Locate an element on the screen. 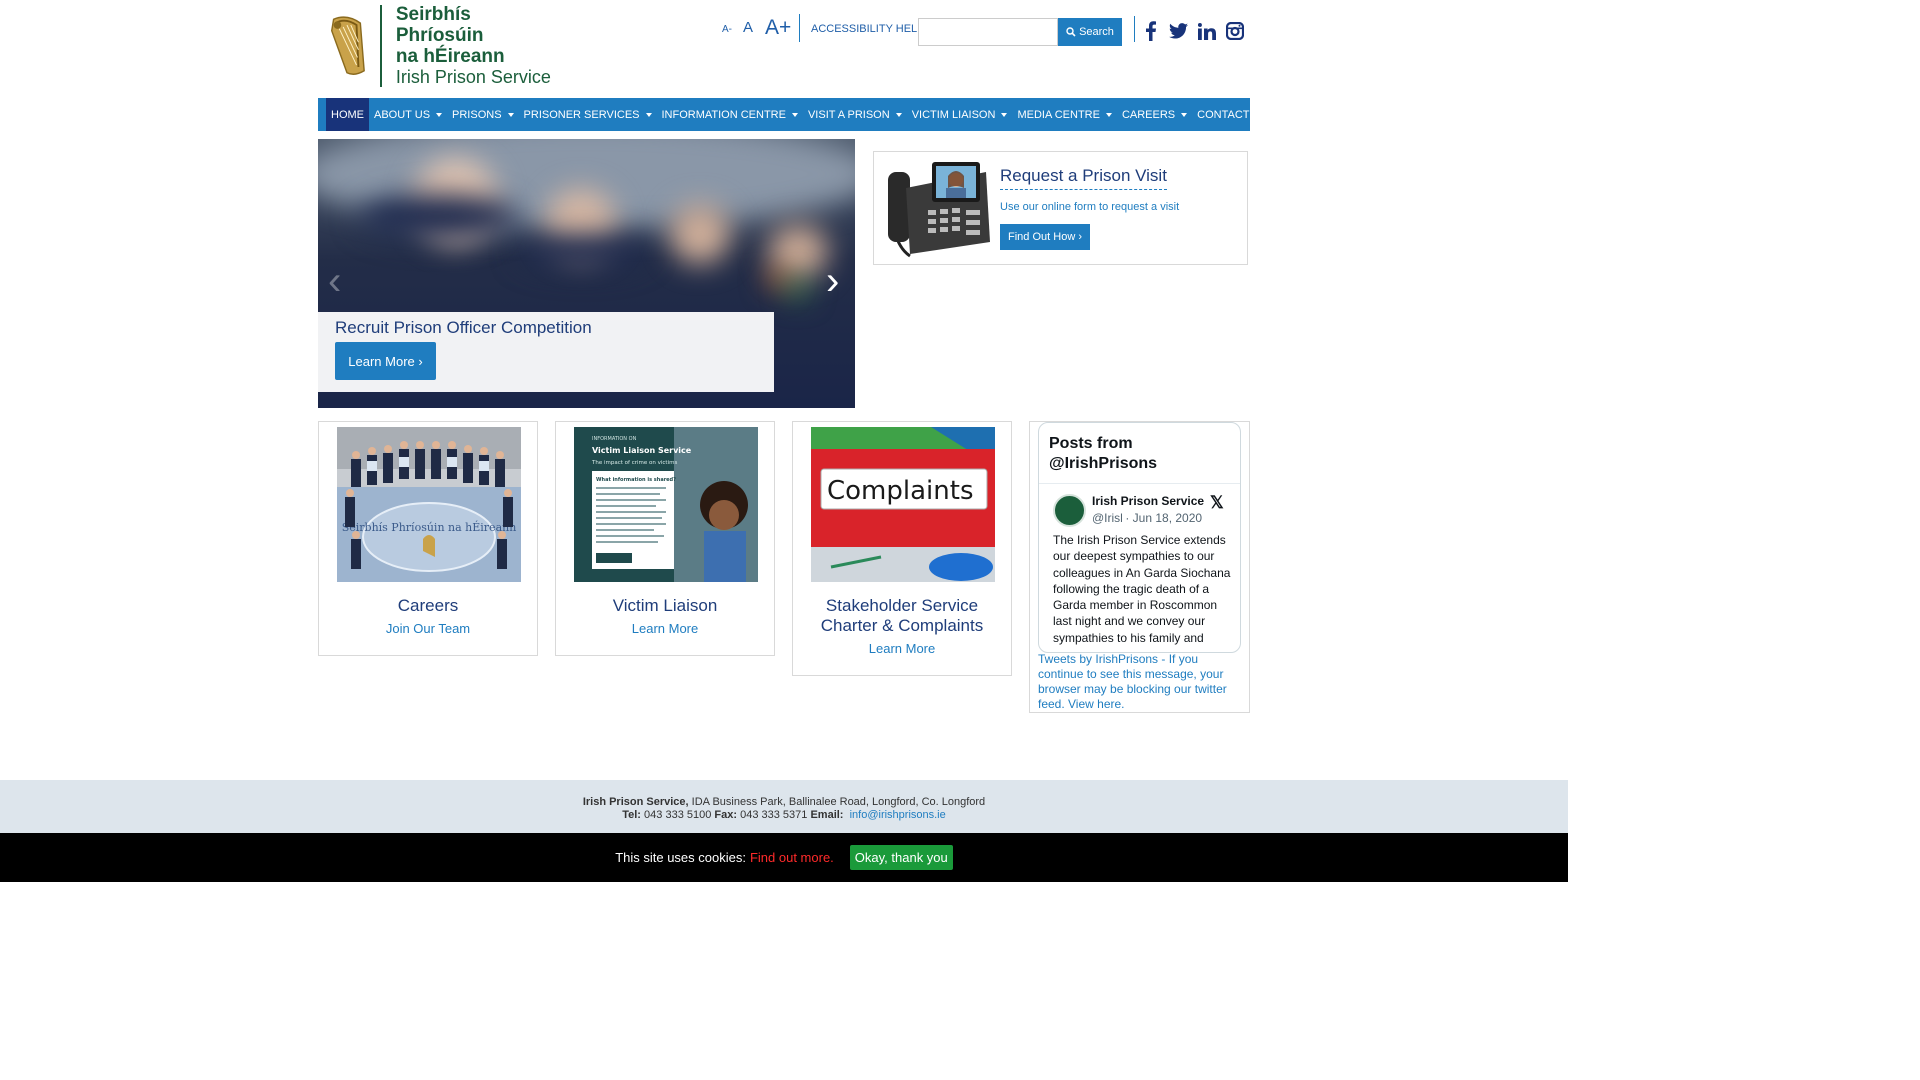 The image size is (1920, 1080). twitter-bird-icon is located at coordinates (1178, 31).